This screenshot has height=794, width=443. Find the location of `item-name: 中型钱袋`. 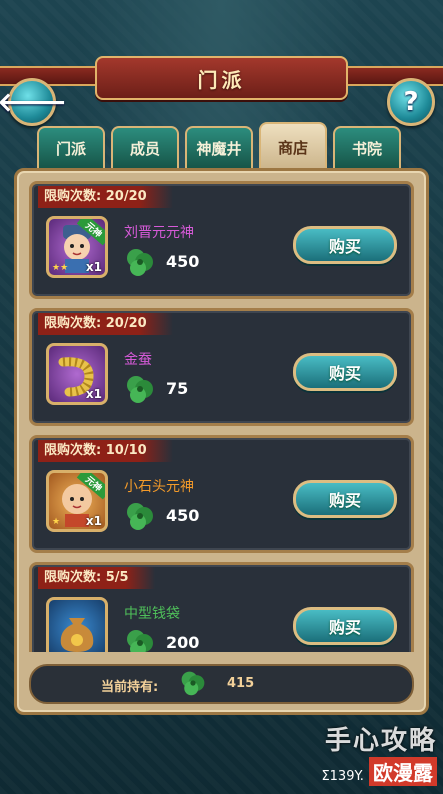

item-name: 中型钱袋 is located at coordinates (152, 614).